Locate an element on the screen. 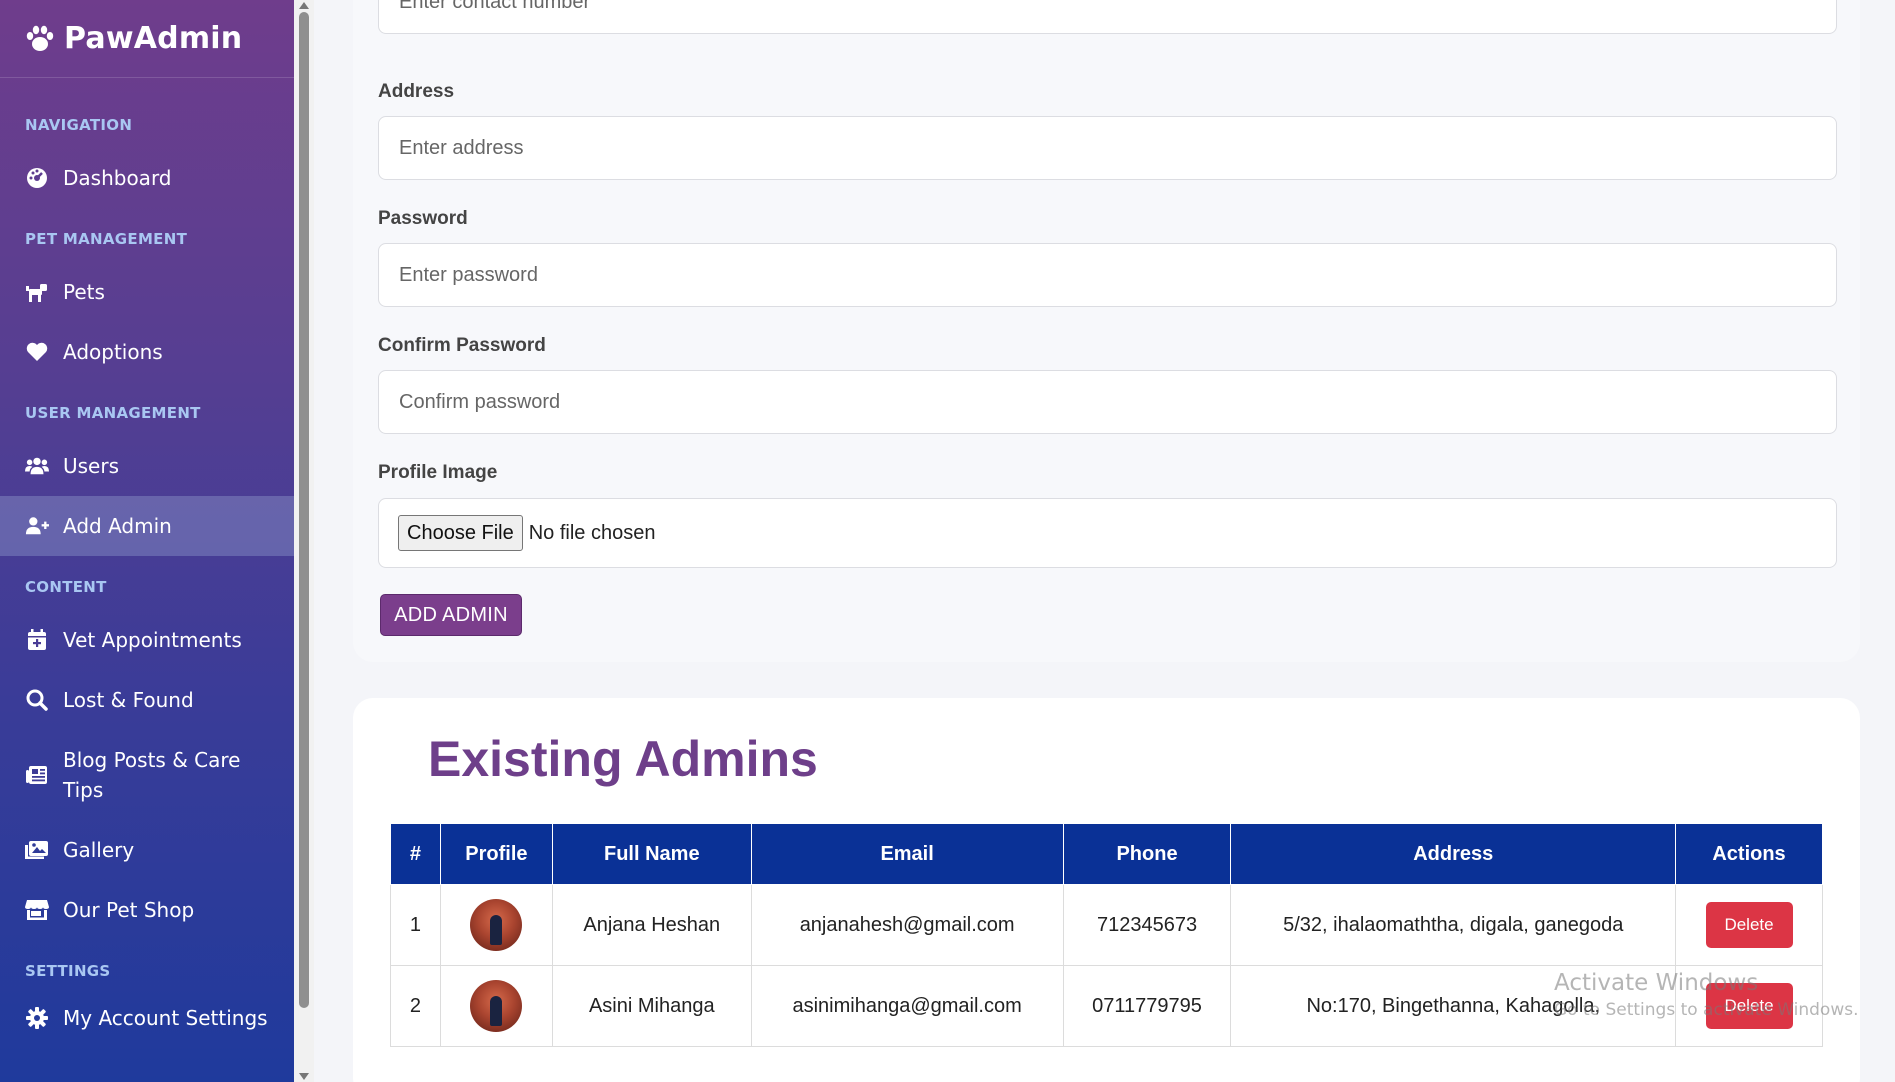  sidebar-item-pet-shop: Our Pet Shop is located at coordinates (147, 910).